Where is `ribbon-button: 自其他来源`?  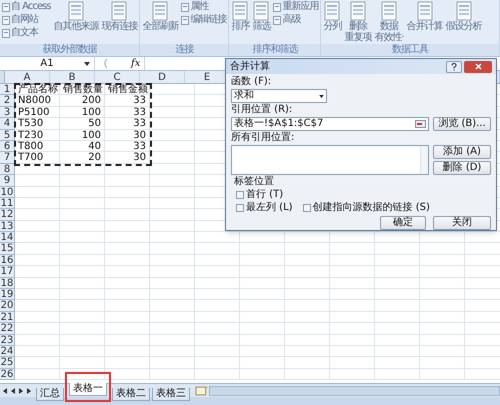
ribbon-button: 自其他来源 is located at coordinates (75, 16).